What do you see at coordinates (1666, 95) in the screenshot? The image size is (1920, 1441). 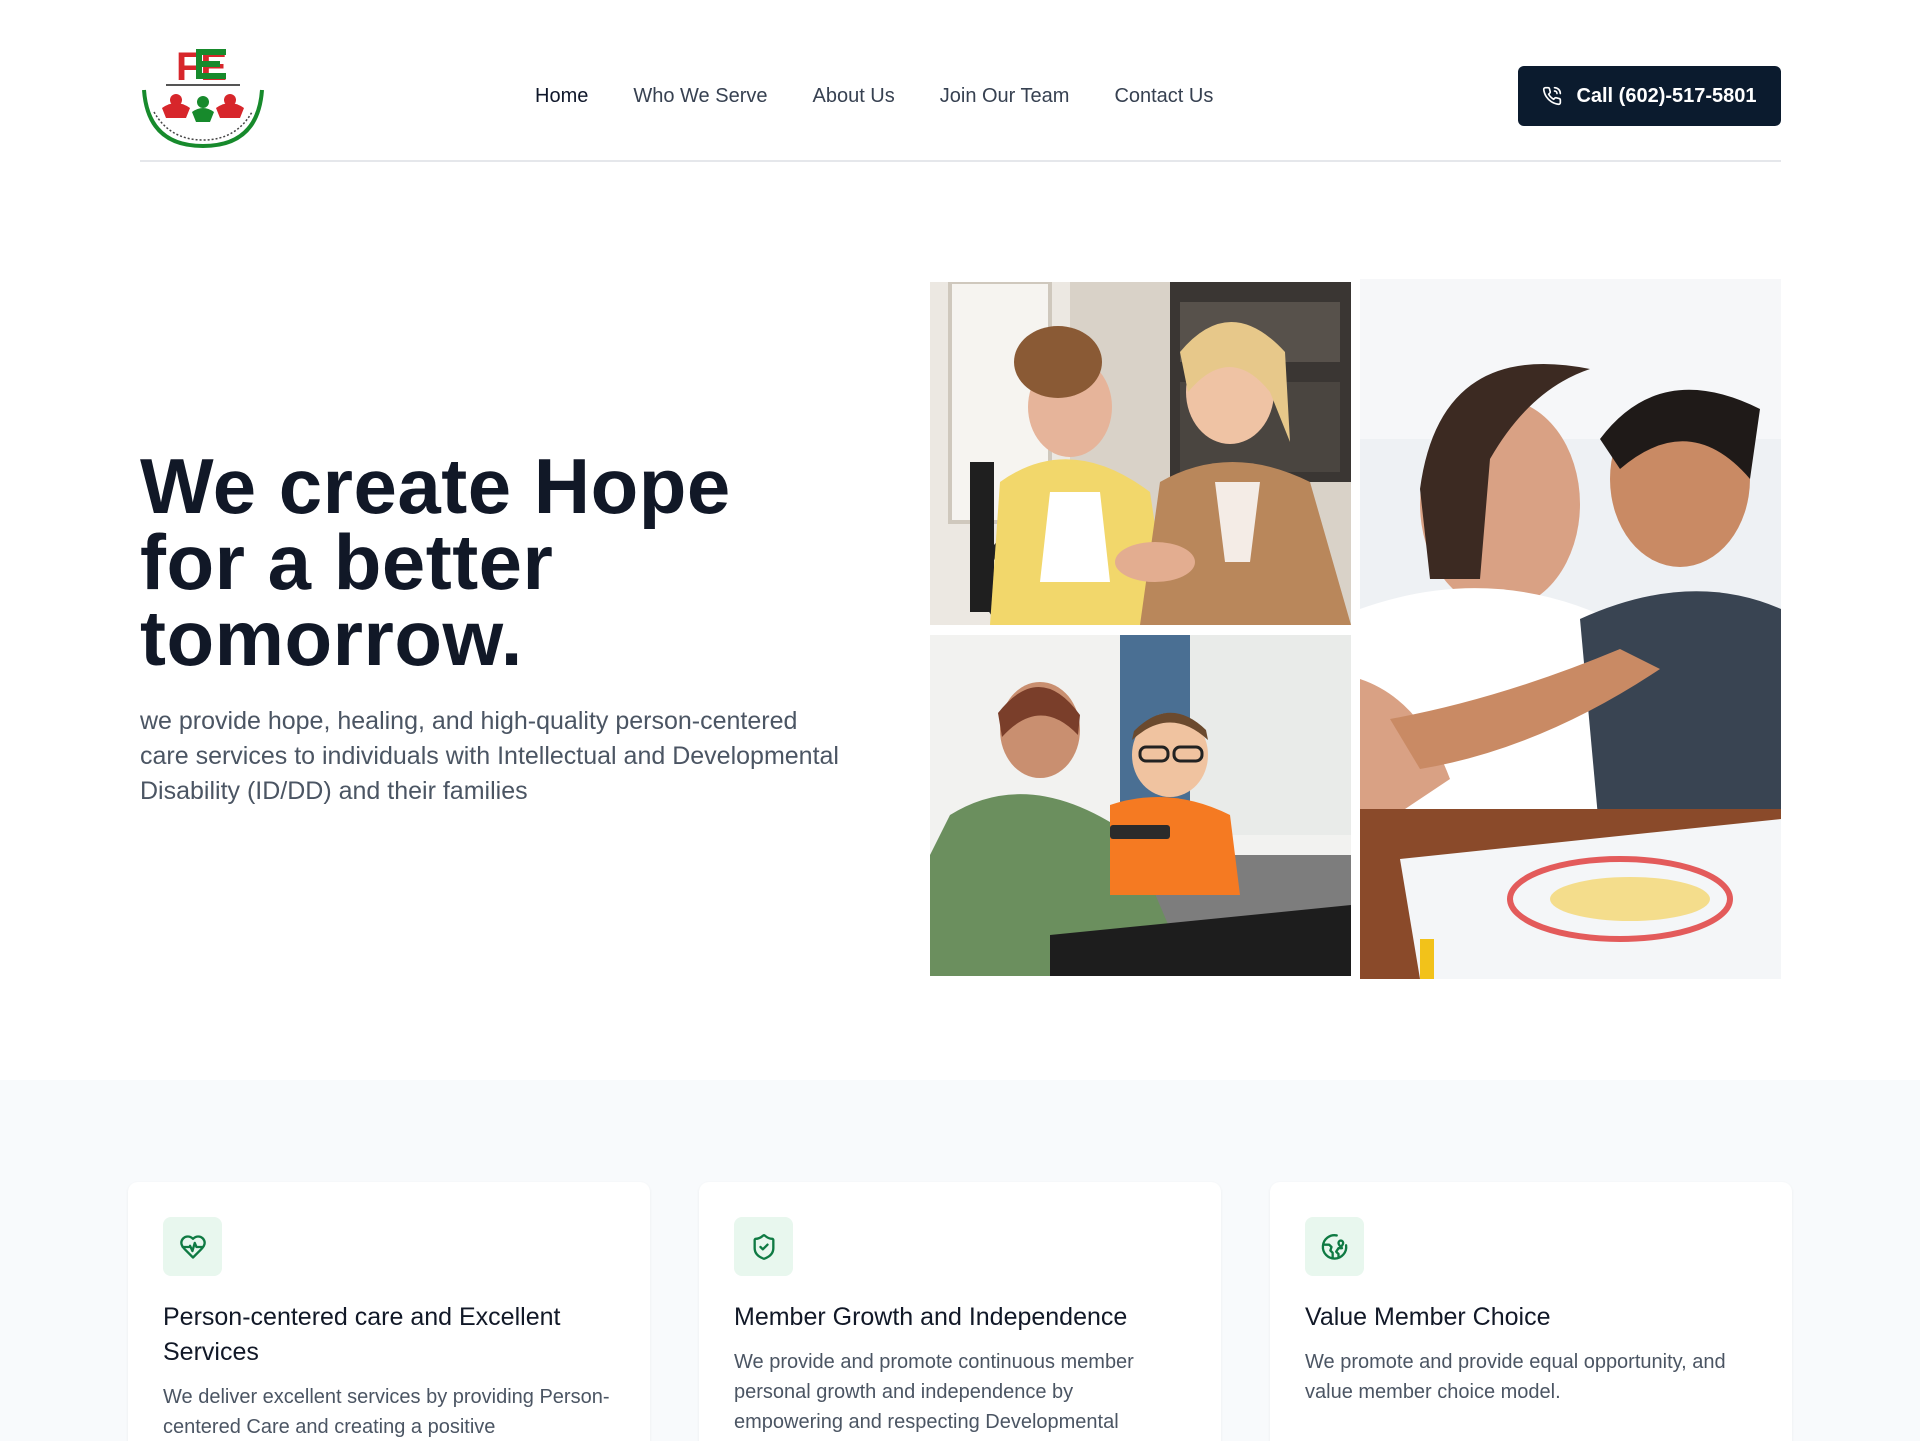 I see `call-button-label: Call (602)-517-5801` at bounding box center [1666, 95].